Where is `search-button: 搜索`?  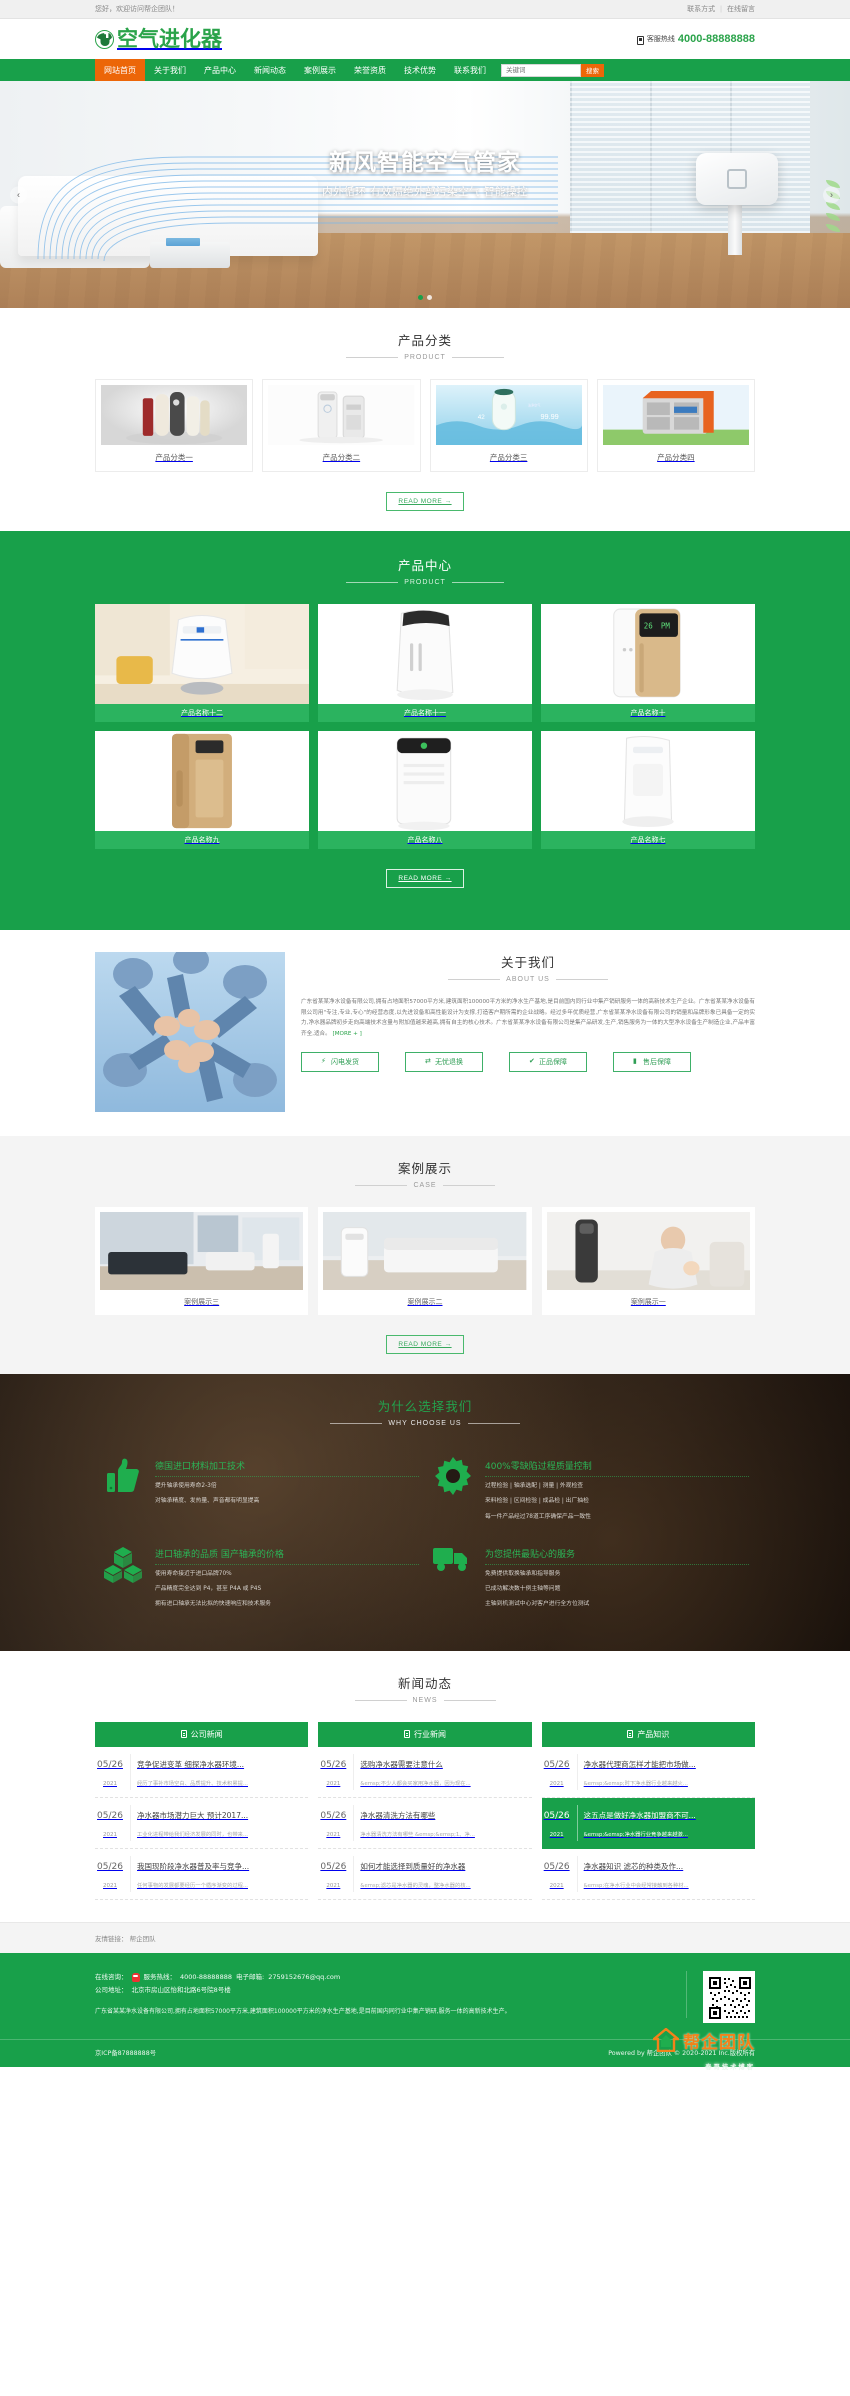 search-button: 搜索 is located at coordinates (592, 70).